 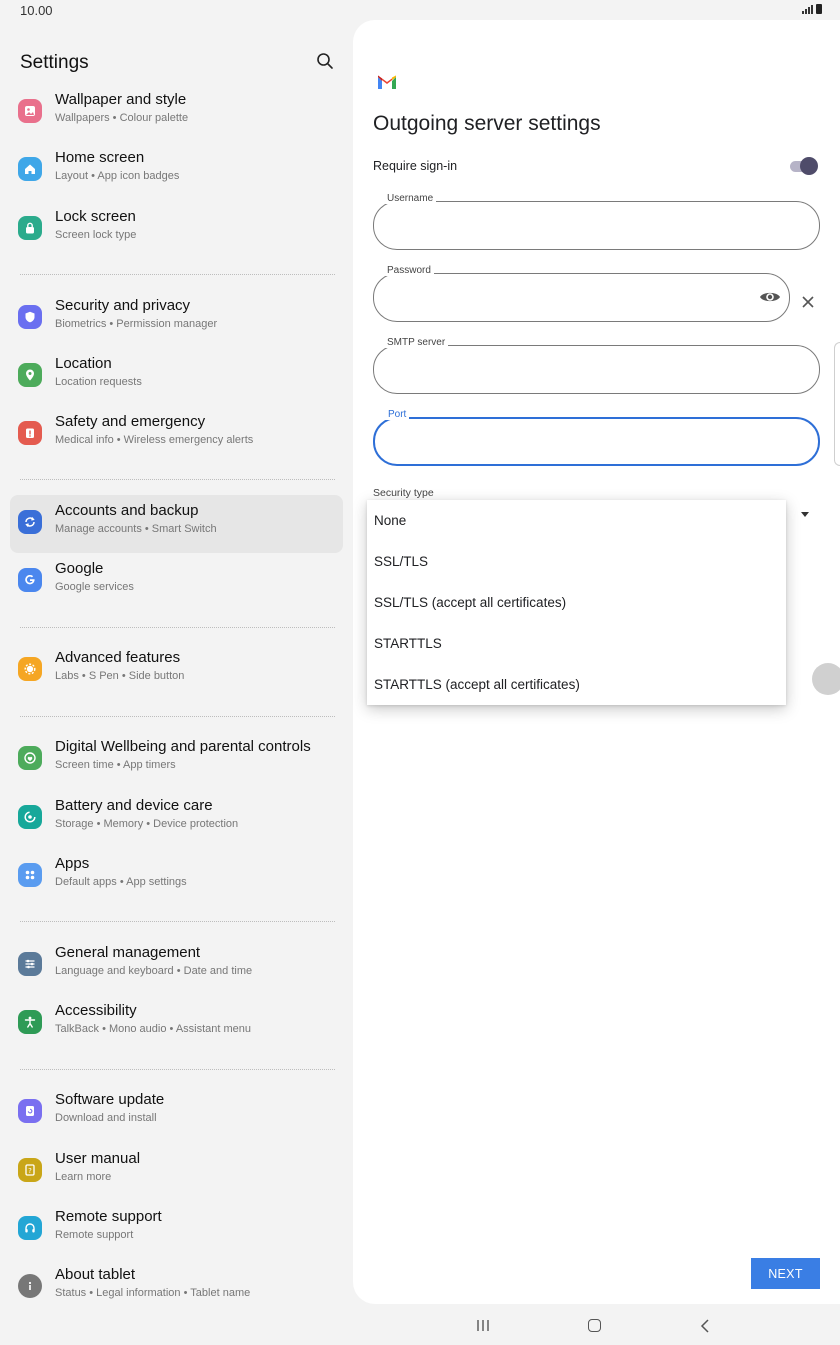 I want to click on item-title: Accessibility, so click(x=96, y=1011).